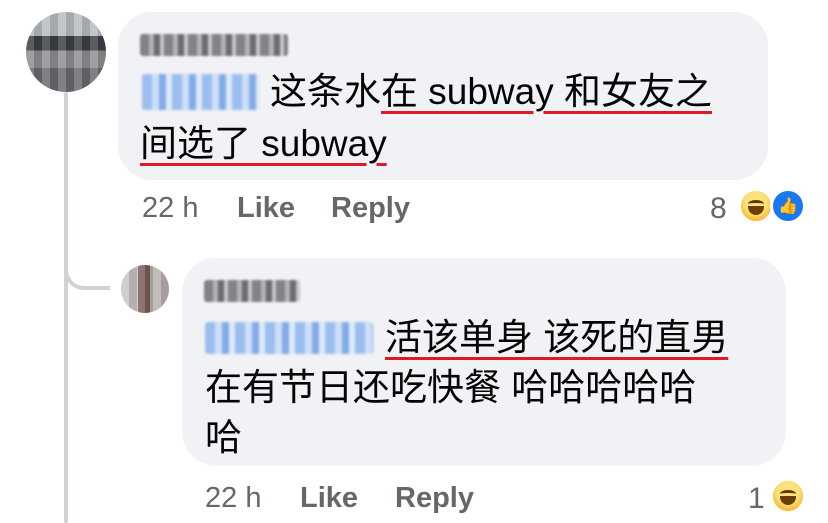 The image size is (828, 523). I want to click on reply-text-line-1: 活该单身 该死的直男, so click(556, 338).